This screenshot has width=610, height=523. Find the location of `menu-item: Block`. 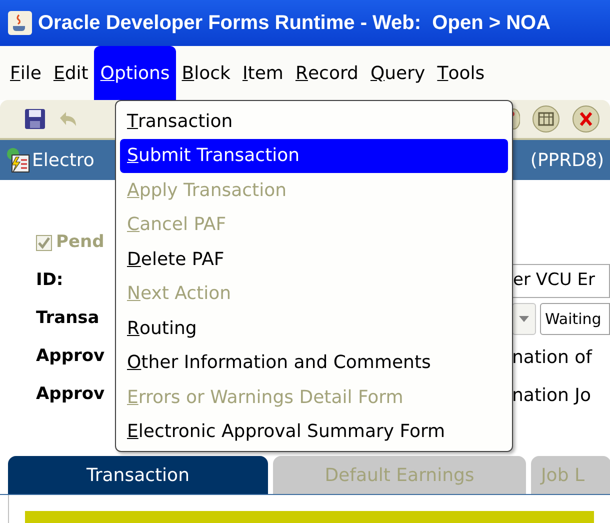

menu-item: Block is located at coordinates (206, 73).